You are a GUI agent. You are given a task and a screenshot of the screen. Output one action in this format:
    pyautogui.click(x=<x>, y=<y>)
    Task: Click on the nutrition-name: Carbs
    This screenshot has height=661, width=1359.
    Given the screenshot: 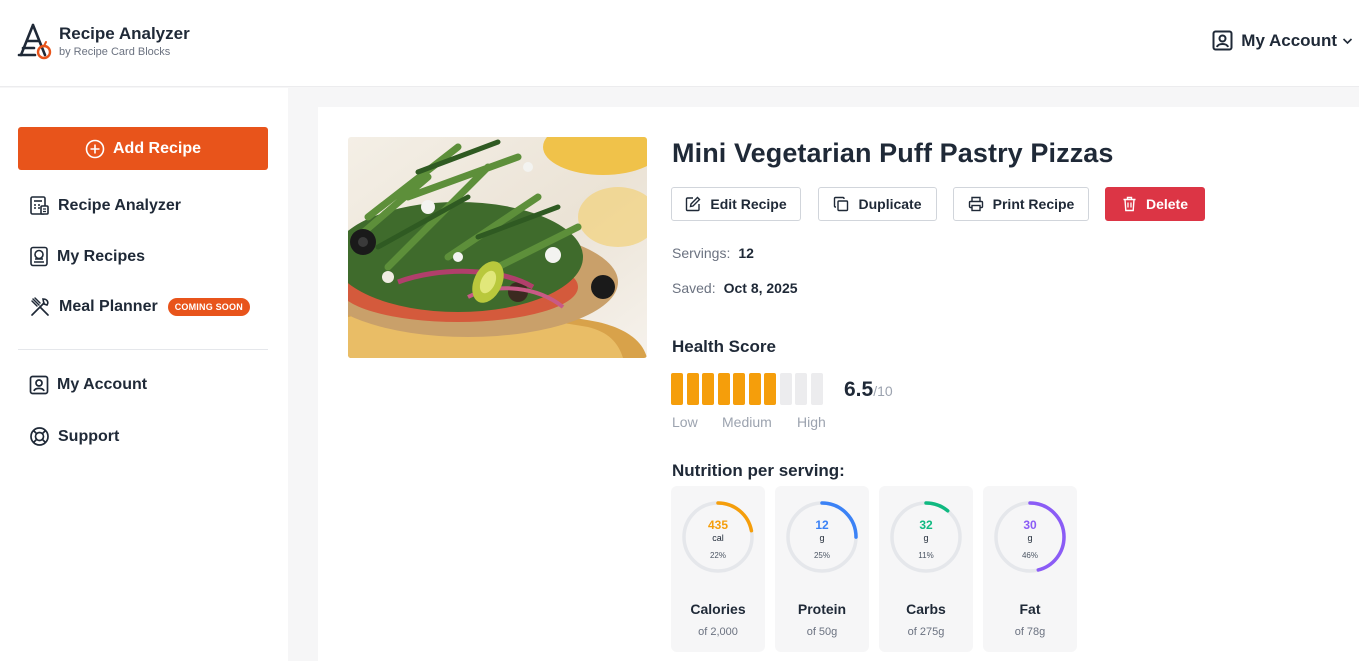 What is the action you would take?
    pyautogui.click(x=926, y=609)
    